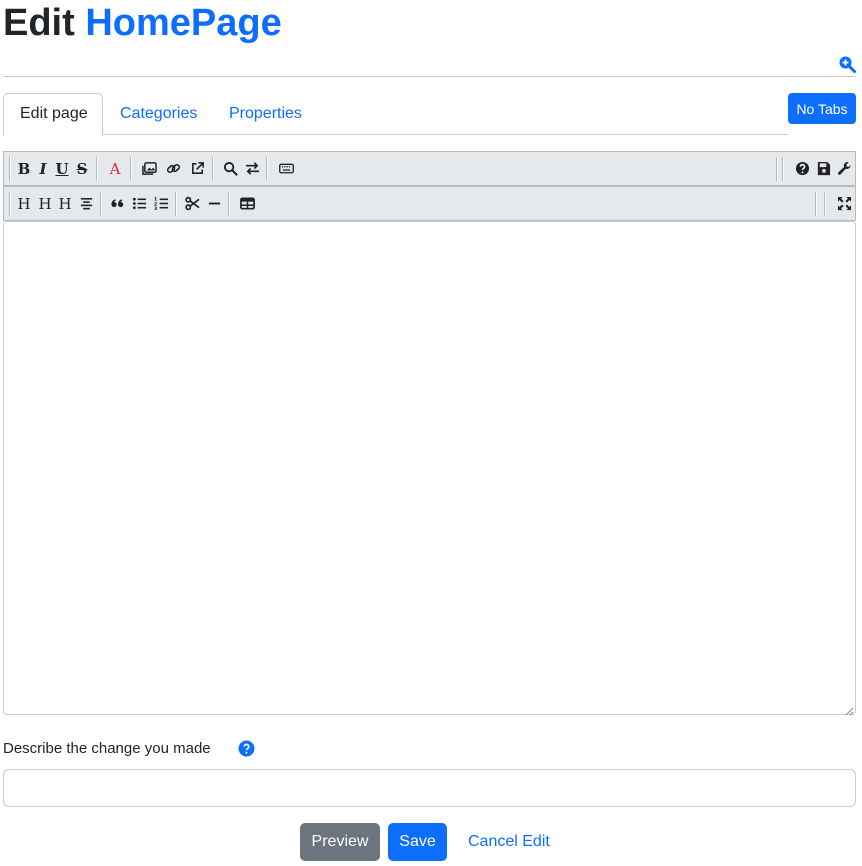  I want to click on fullscreen-icon, so click(844, 203).